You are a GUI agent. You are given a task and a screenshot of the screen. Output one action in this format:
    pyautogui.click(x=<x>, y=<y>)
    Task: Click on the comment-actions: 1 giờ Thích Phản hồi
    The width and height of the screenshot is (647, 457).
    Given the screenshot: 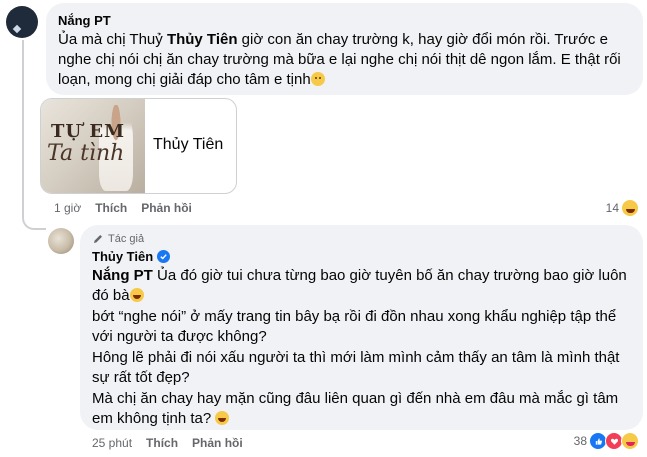 What is the action you would take?
    pyautogui.click(x=123, y=208)
    